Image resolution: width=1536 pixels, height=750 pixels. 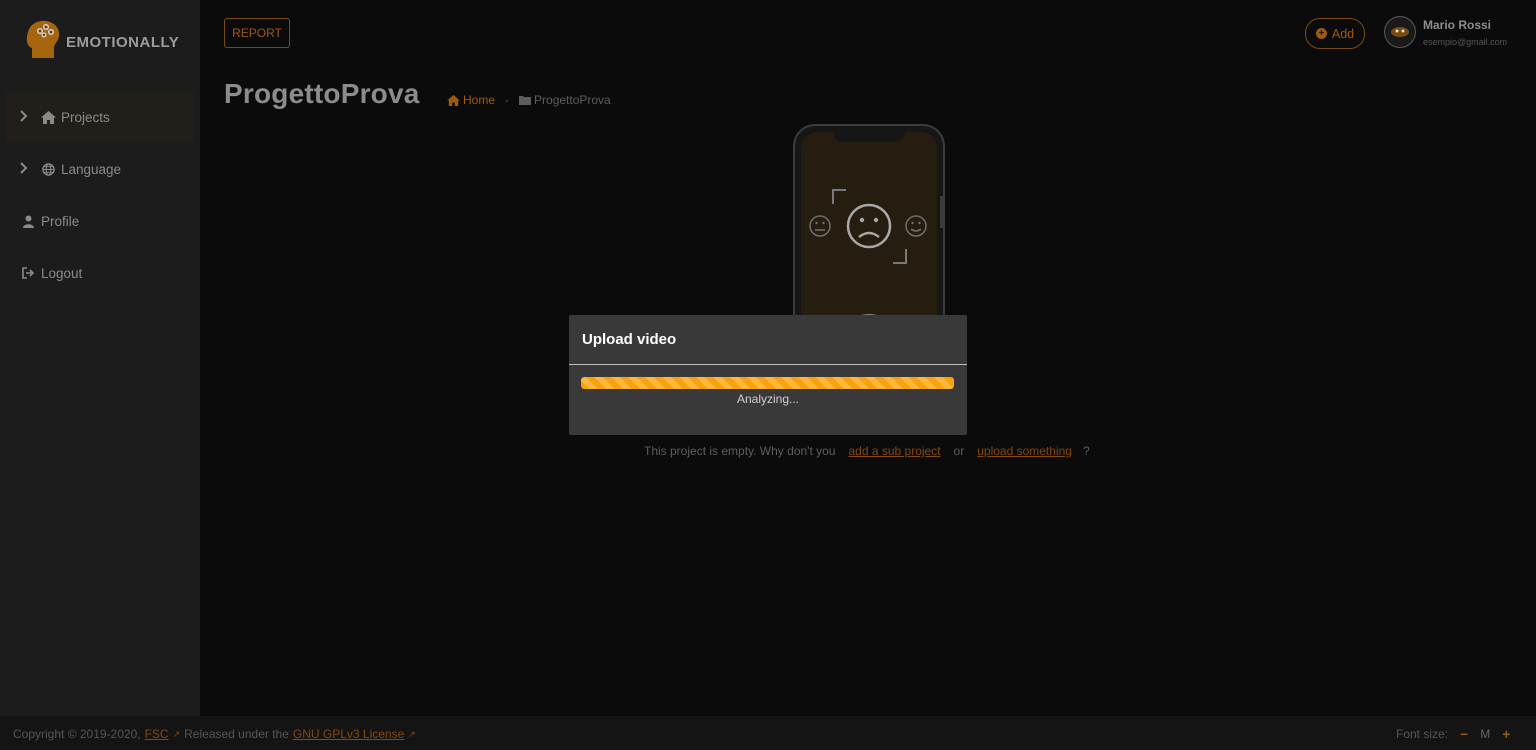 I want to click on modal-divider, so click(x=768, y=364).